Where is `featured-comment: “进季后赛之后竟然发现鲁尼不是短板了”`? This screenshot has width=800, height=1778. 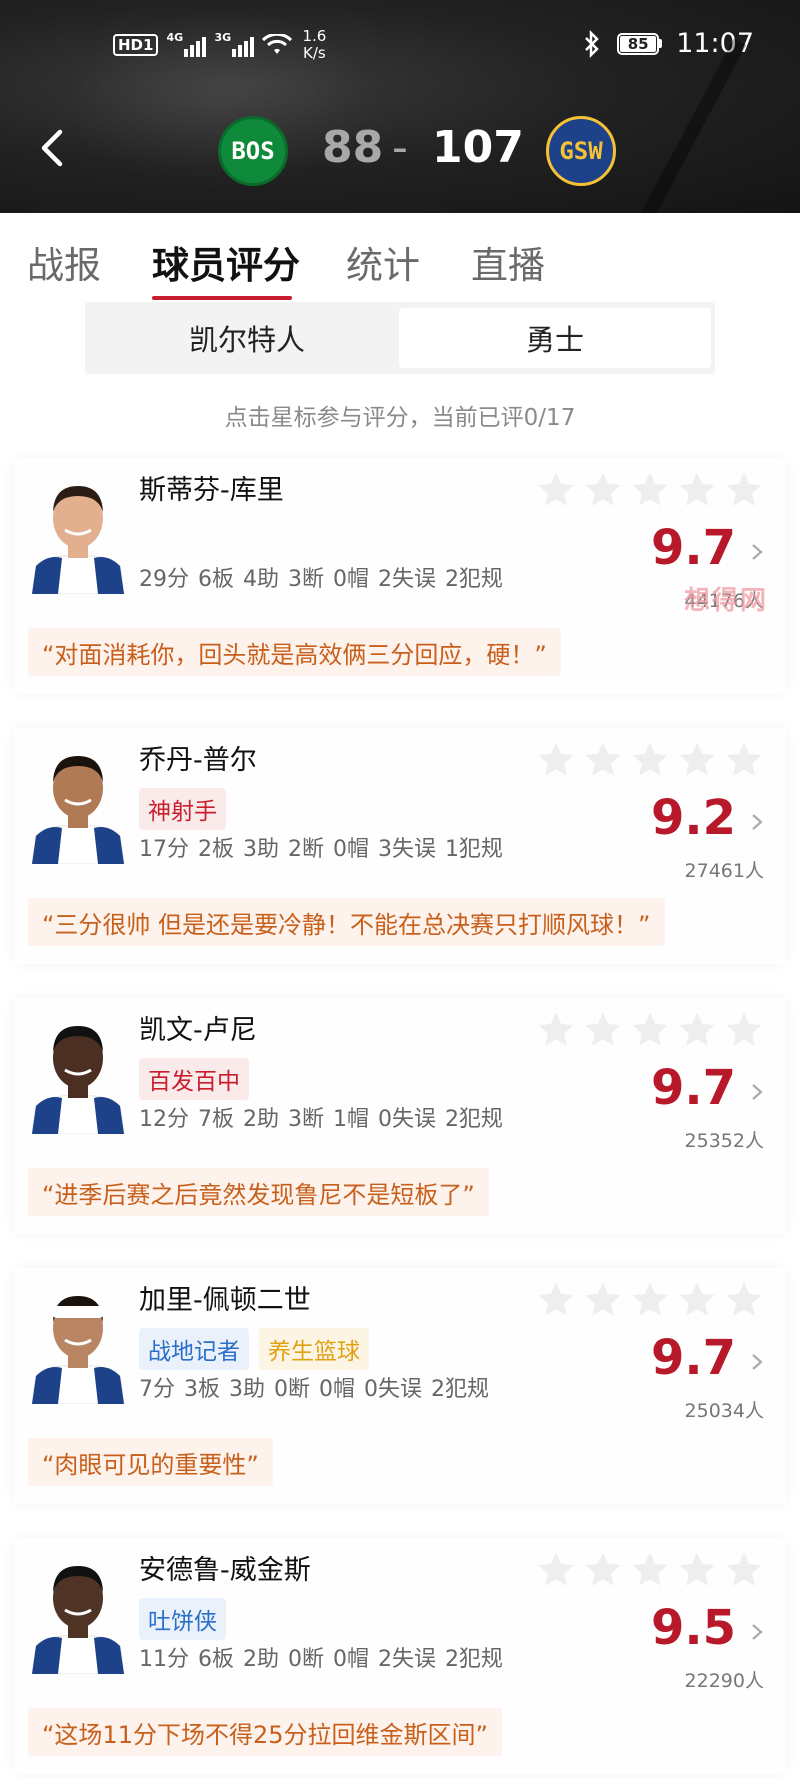 featured-comment: “进季后赛之后竟然发现鲁尼不是短板了” is located at coordinates (258, 1192).